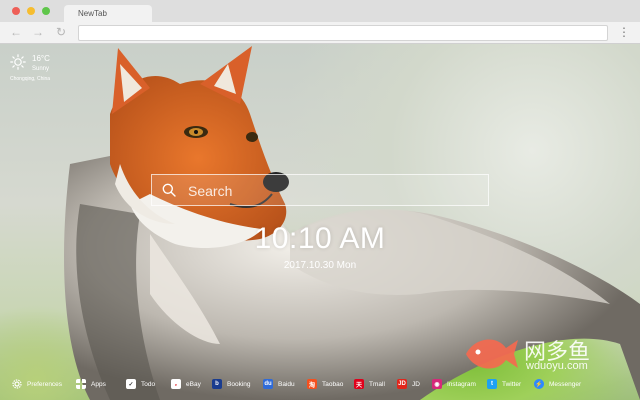  What do you see at coordinates (461, 384) in the screenshot?
I see `instagram-label: Instagram` at bounding box center [461, 384].